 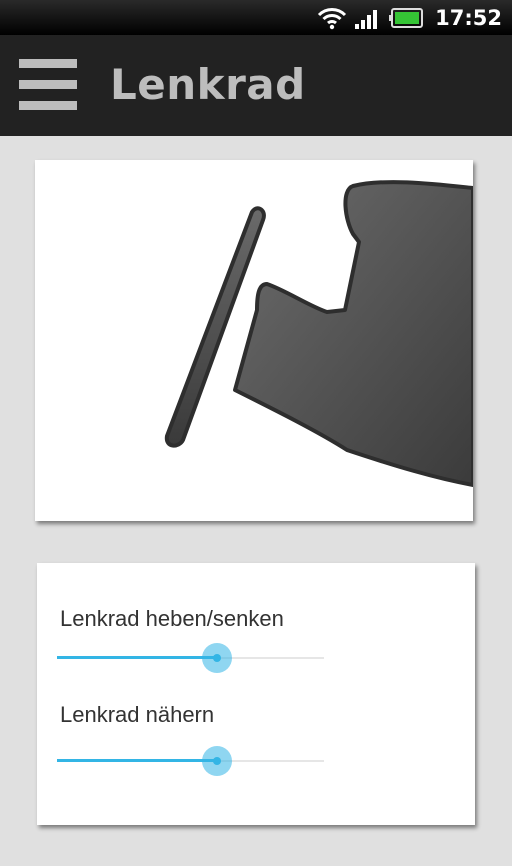 I want to click on height-slider, so click(x=190, y=658).